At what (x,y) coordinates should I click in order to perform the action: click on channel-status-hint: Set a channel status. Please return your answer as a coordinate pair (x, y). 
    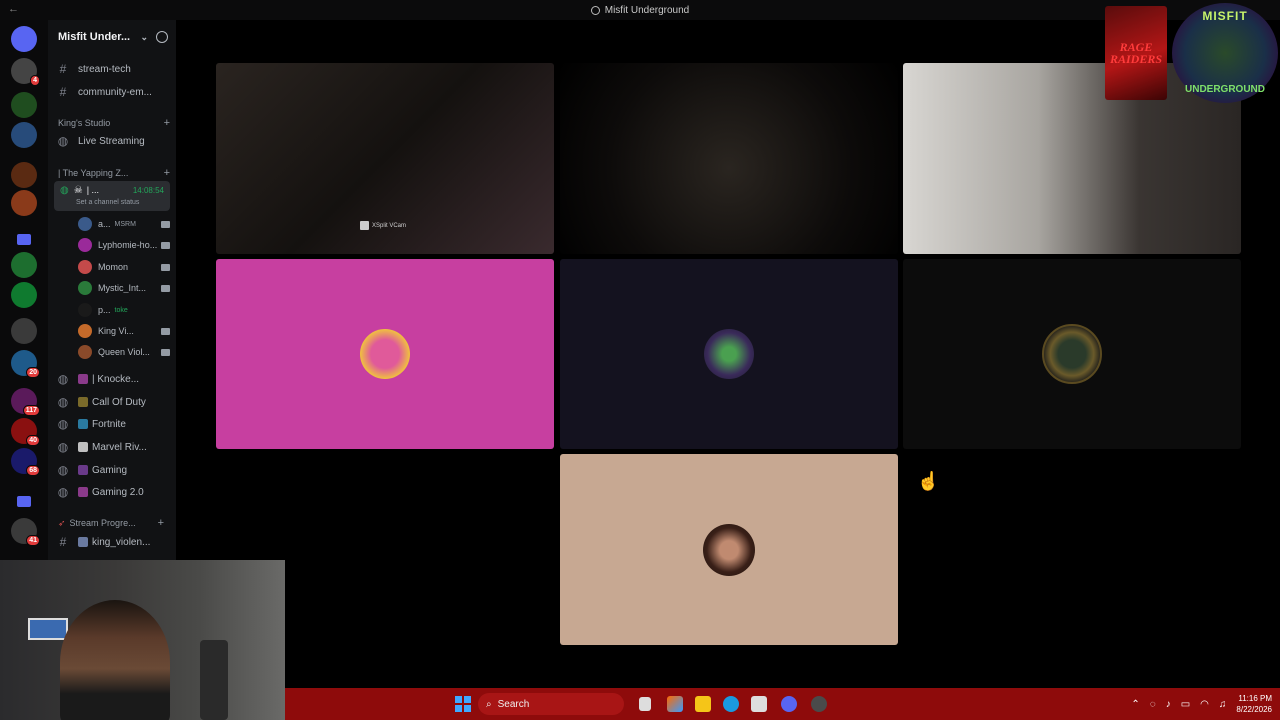
    Looking at the image, I should click on (112, 202).